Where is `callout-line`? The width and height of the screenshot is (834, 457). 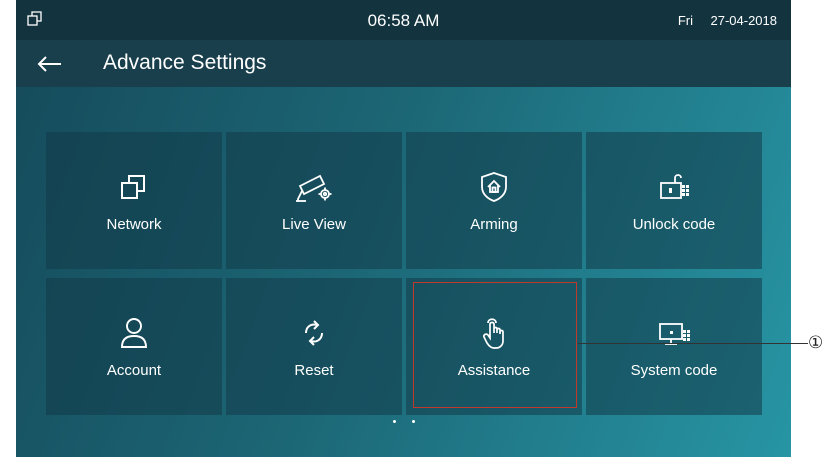
callout-line is located at coordinates (693, 343).